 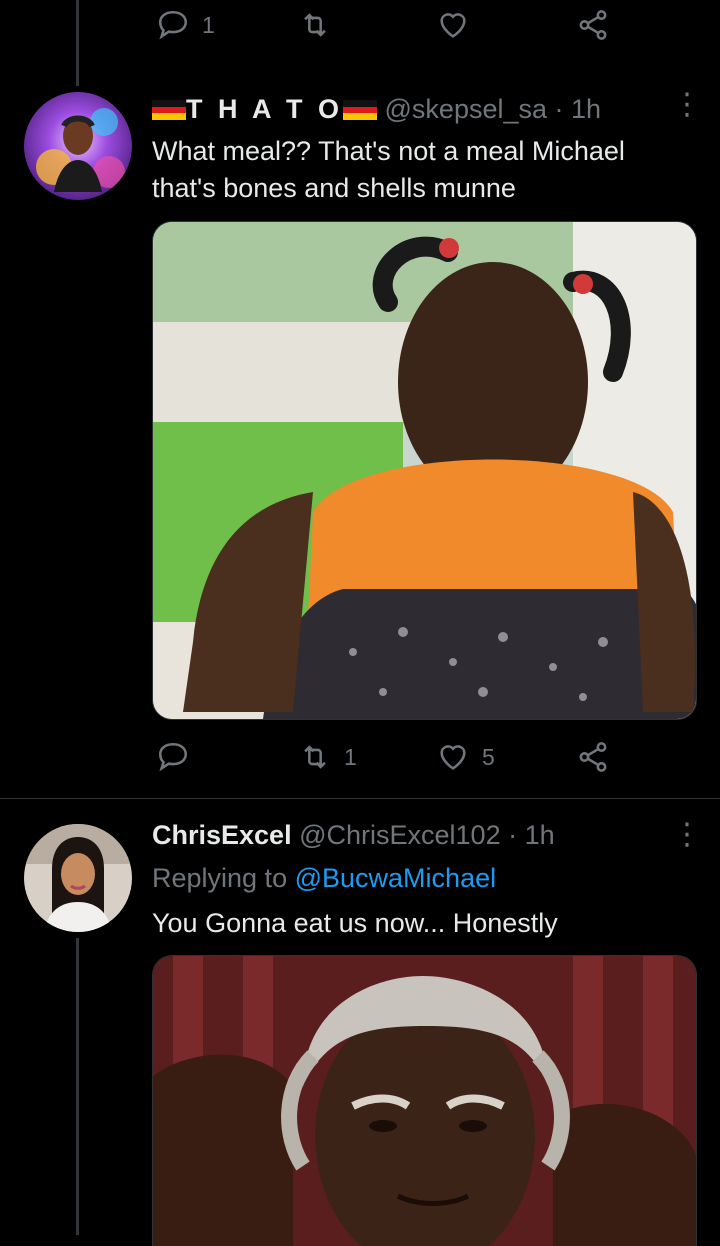 I want to click on like-button, so click(x=453, y=25).